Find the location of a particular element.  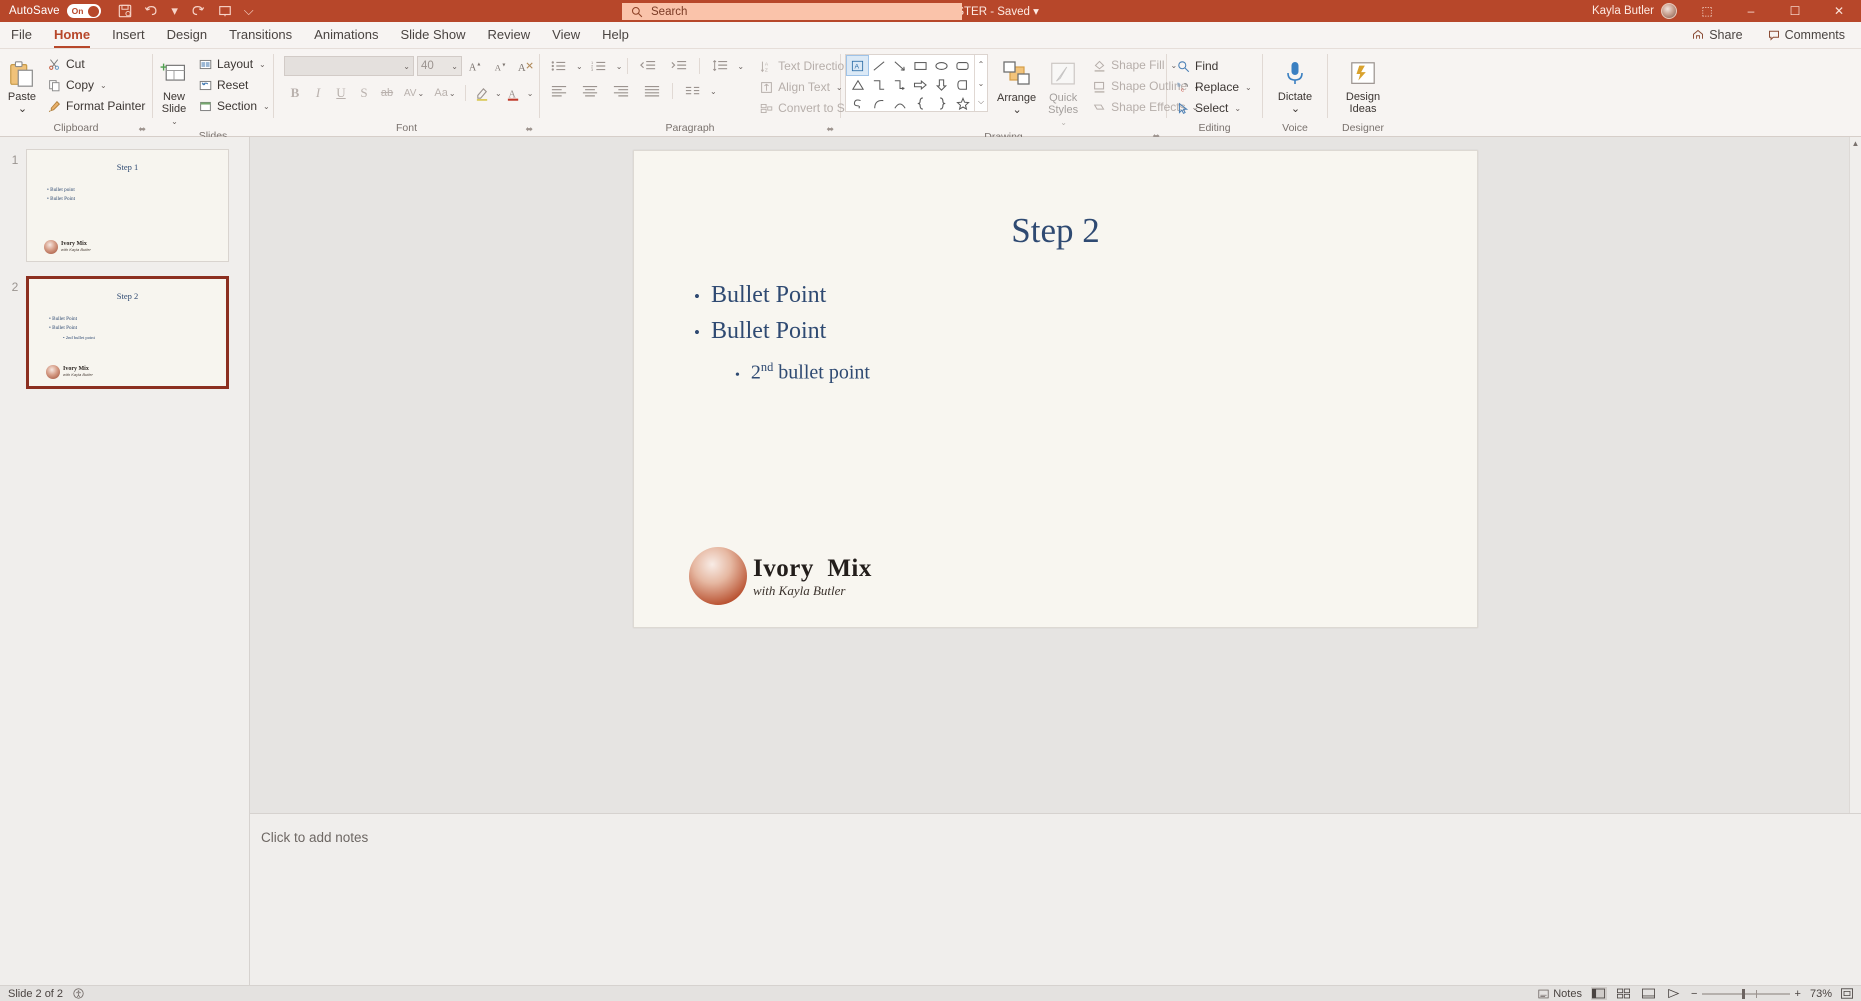

search-input: Search is located at coordinates (669, 12).